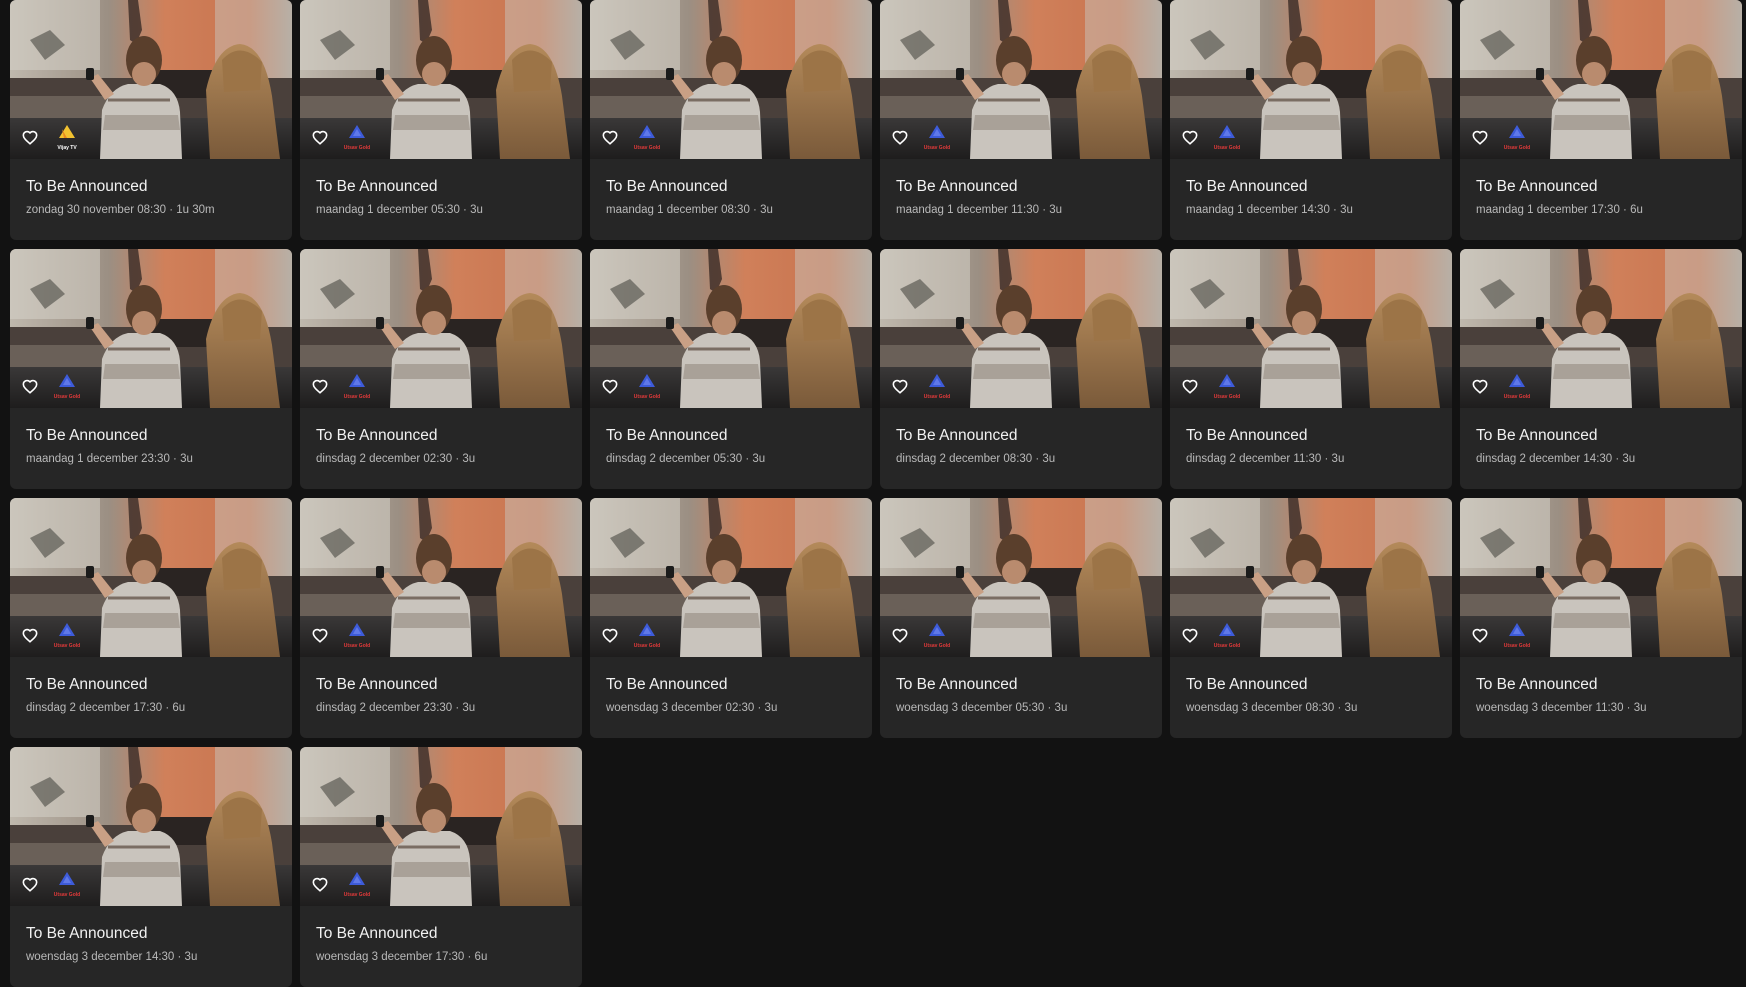 The image size is (1746, 987). I want to click on program-time: dinsdag 2 december 02:30 · 3u, so click(396, 459).